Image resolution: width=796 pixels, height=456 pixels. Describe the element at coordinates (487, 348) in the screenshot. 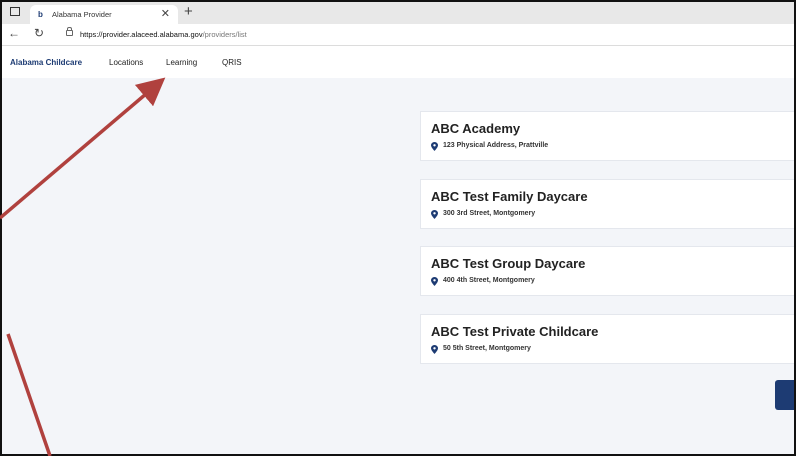

I see `provider-address: 50 5th Street, Montgomery` at that location.